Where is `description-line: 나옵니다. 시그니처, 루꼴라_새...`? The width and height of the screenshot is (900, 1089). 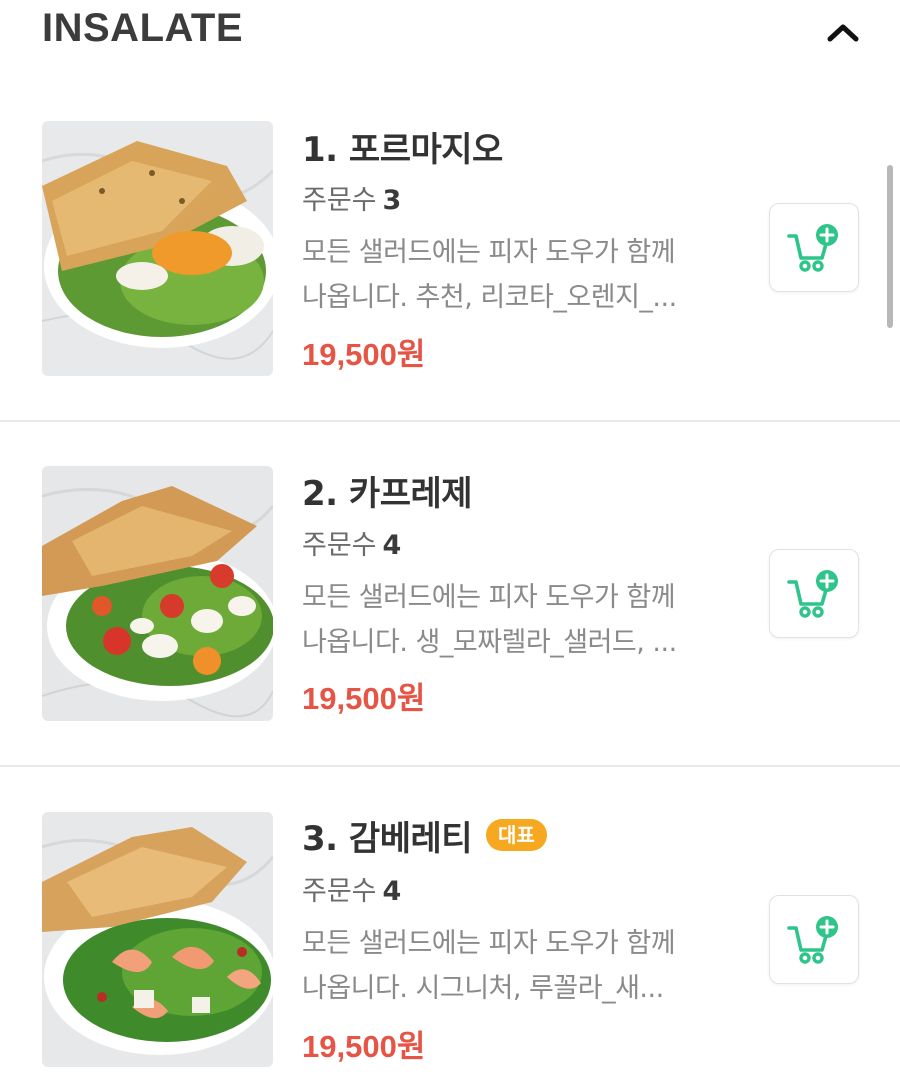 description-line: 나옵니다. 시그니처, 루꼴라_새... is located at coordinates (483, 988).